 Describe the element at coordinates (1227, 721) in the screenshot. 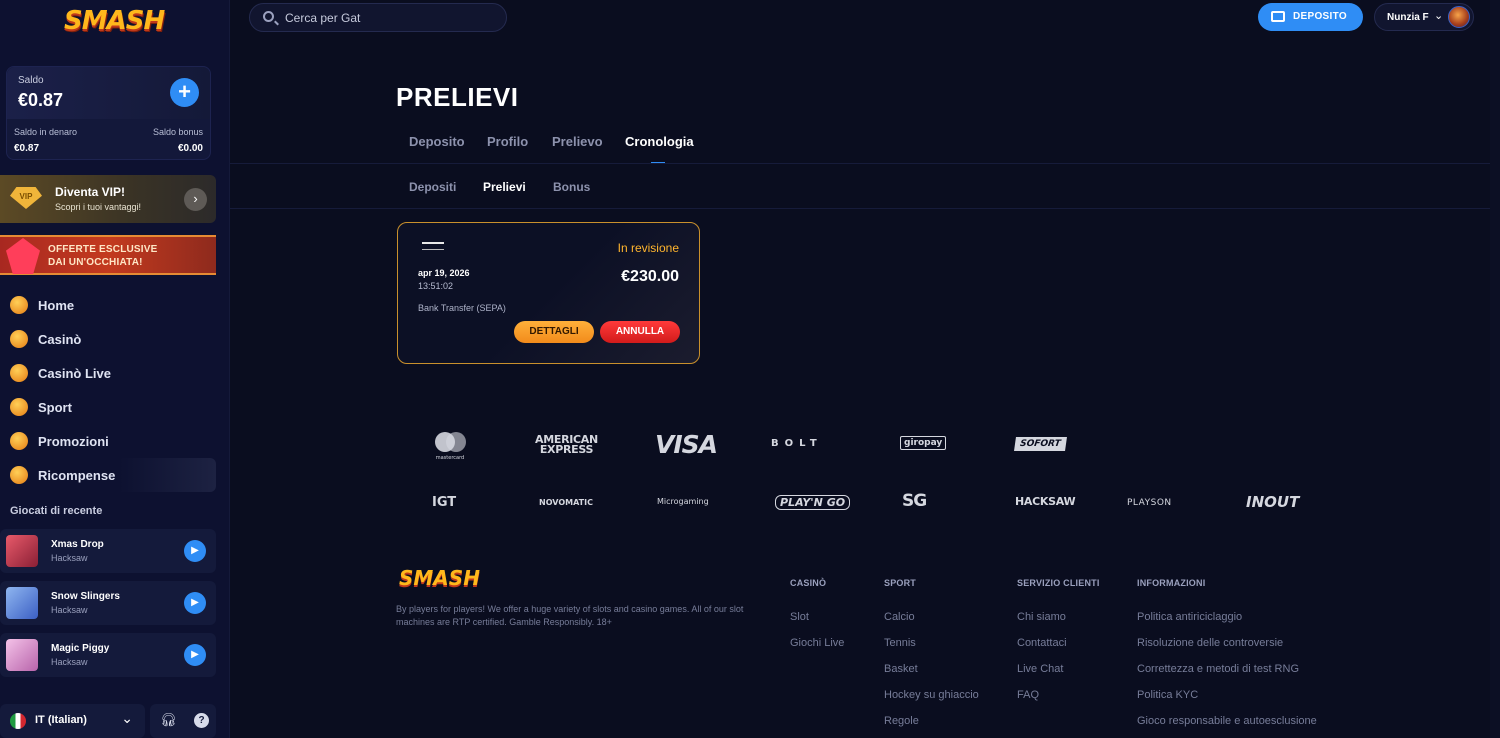

I see `footer-link: Gioco responsabile e autoesclusione` at that location.